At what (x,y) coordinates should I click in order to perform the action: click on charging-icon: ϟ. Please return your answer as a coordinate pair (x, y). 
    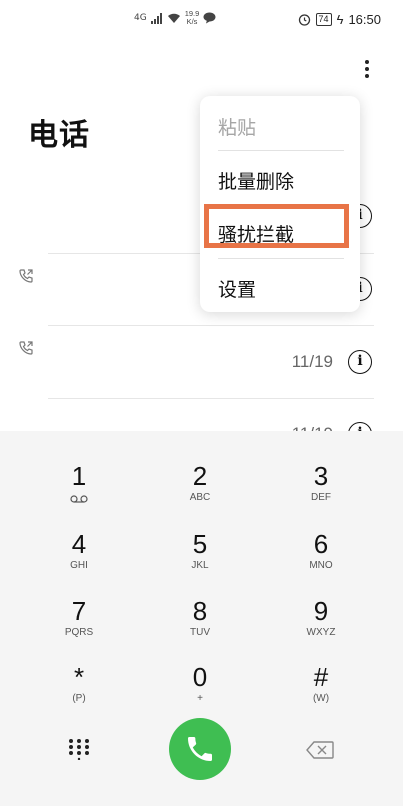
    Looking at the image, I should click on (340, 19).